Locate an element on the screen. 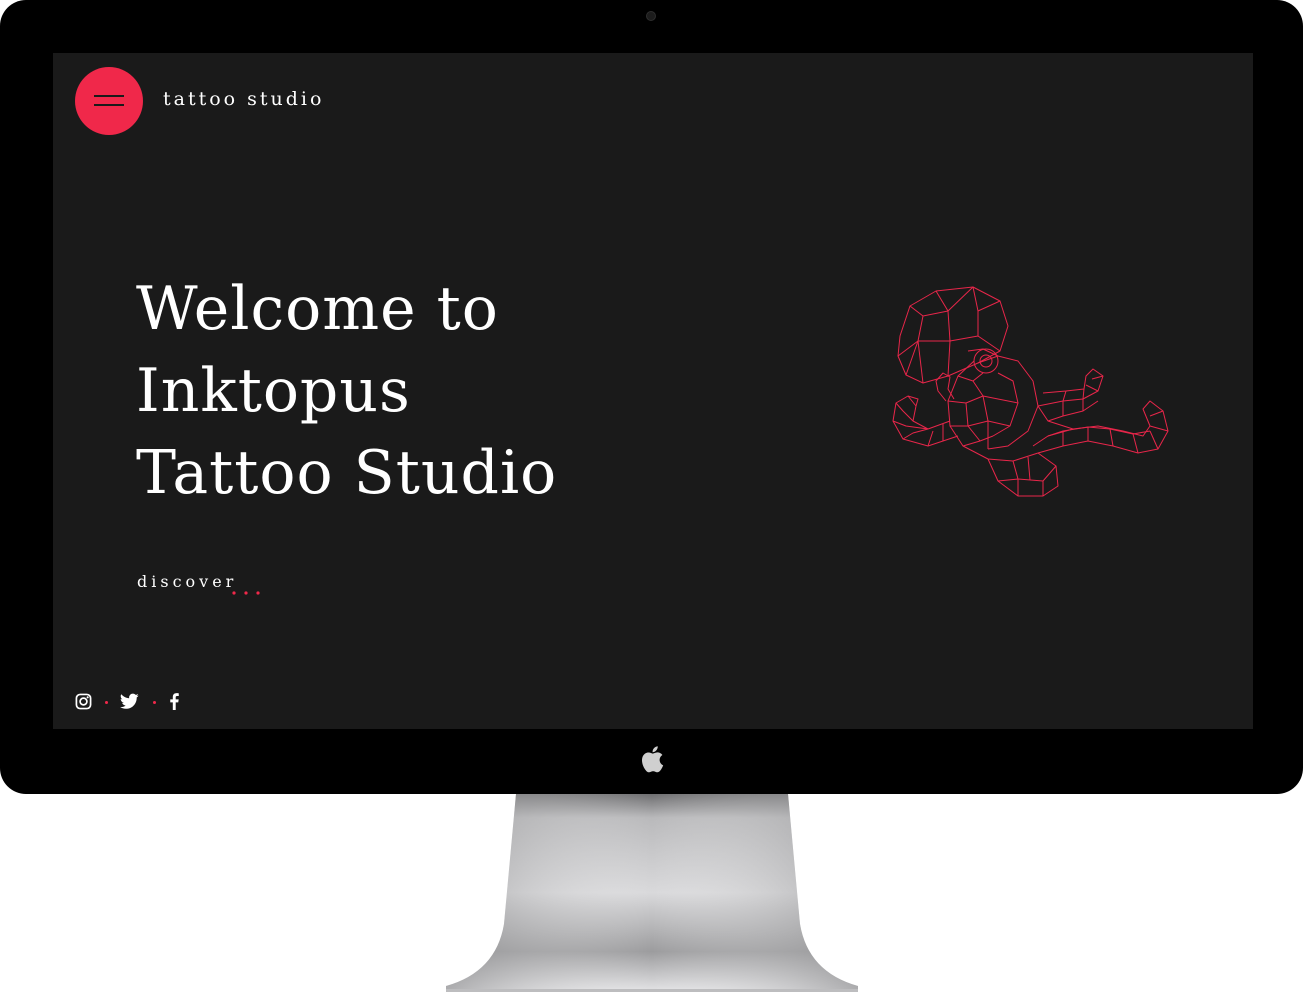 The width and height of the screenshot is (1303, 995). hamburger-icon is located at coordinates (109, 96).